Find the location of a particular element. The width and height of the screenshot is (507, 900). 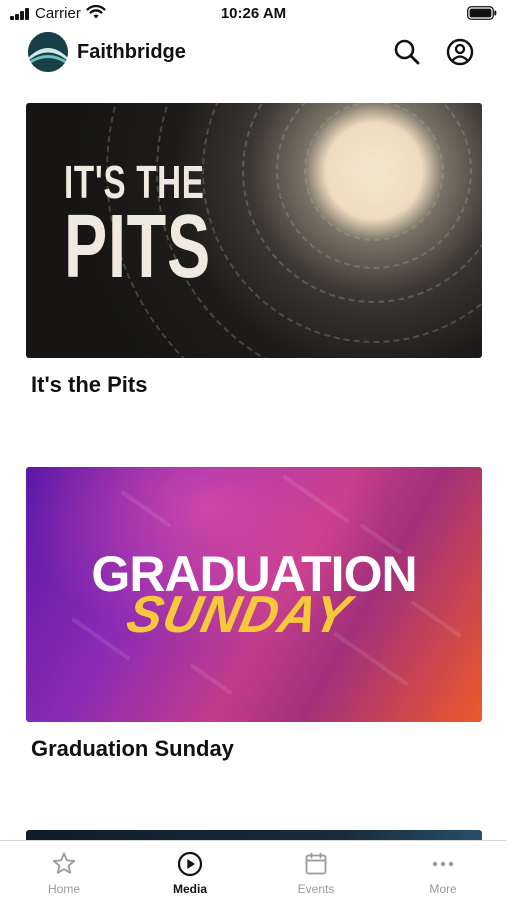

tab-label: Media is located at coordinates (189, 889).